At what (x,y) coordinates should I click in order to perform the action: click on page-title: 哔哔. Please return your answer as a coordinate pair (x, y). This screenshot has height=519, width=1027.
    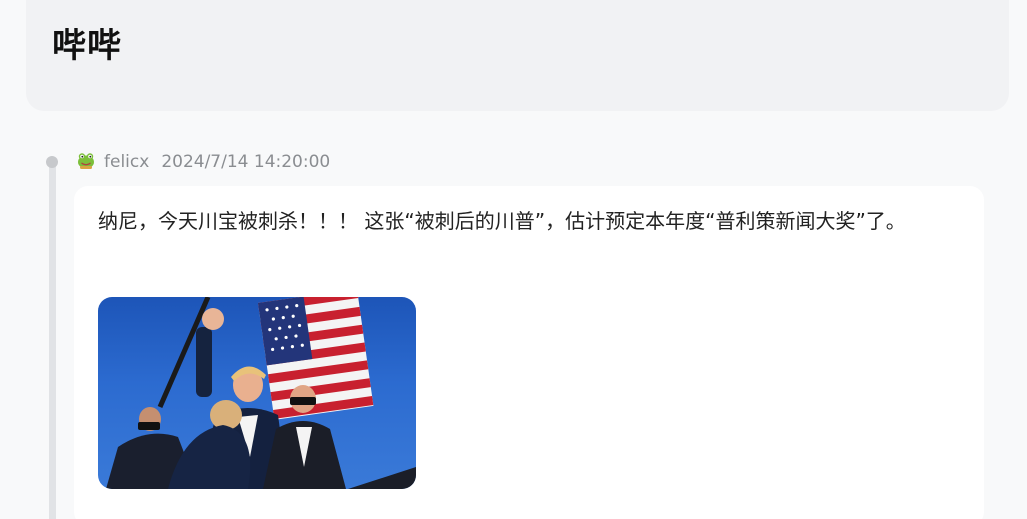
    Looking at the image, I should click on (87, 46).